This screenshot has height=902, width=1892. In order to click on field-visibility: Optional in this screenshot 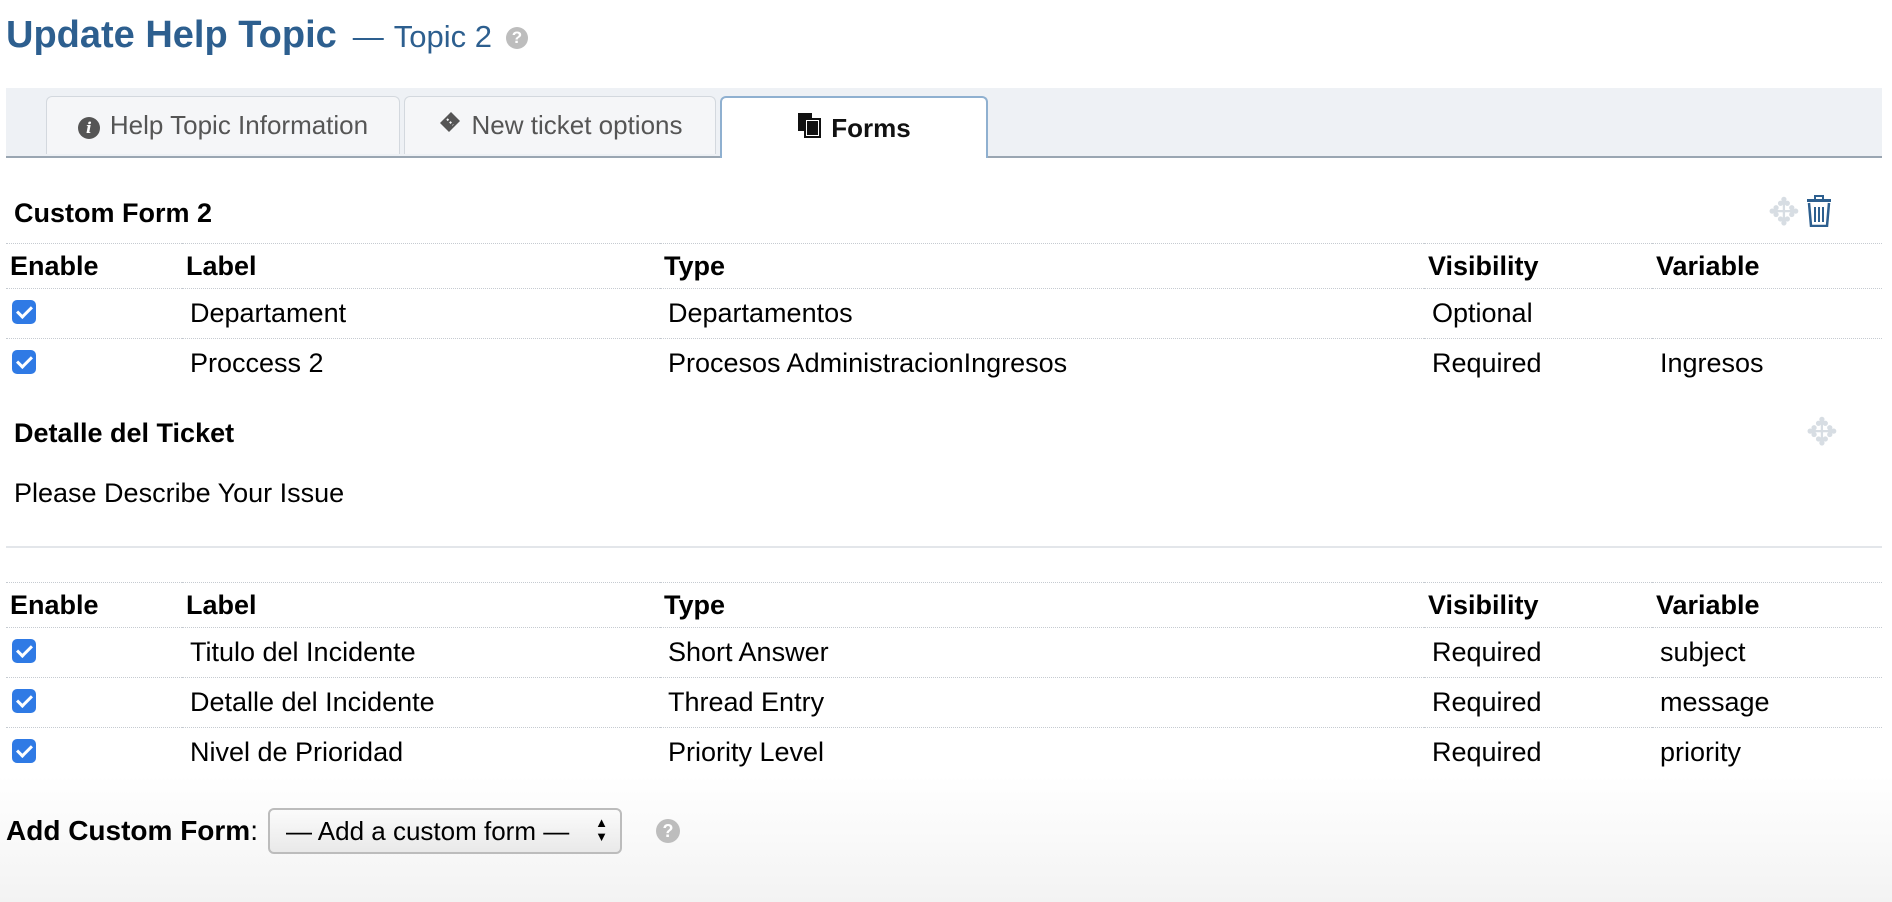, I will do `click(1538, 313)`.